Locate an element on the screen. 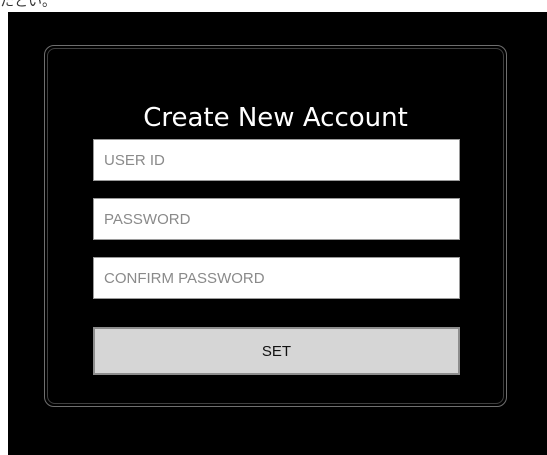 The width and height of the screenshot is (547, 455). user-id-input is located at coordinates (276, 160).